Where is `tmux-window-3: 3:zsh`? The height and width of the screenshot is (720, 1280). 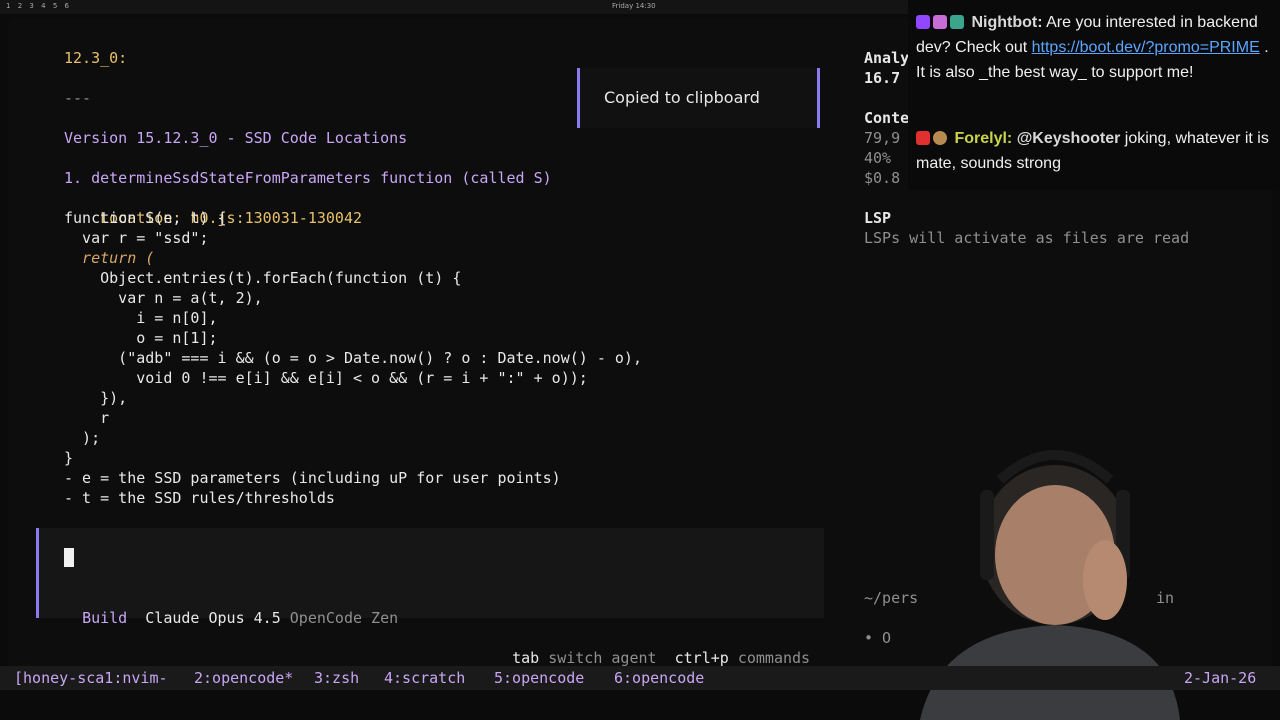 tmux-window-3: 3:zsh is located at coordinates (336, 678).